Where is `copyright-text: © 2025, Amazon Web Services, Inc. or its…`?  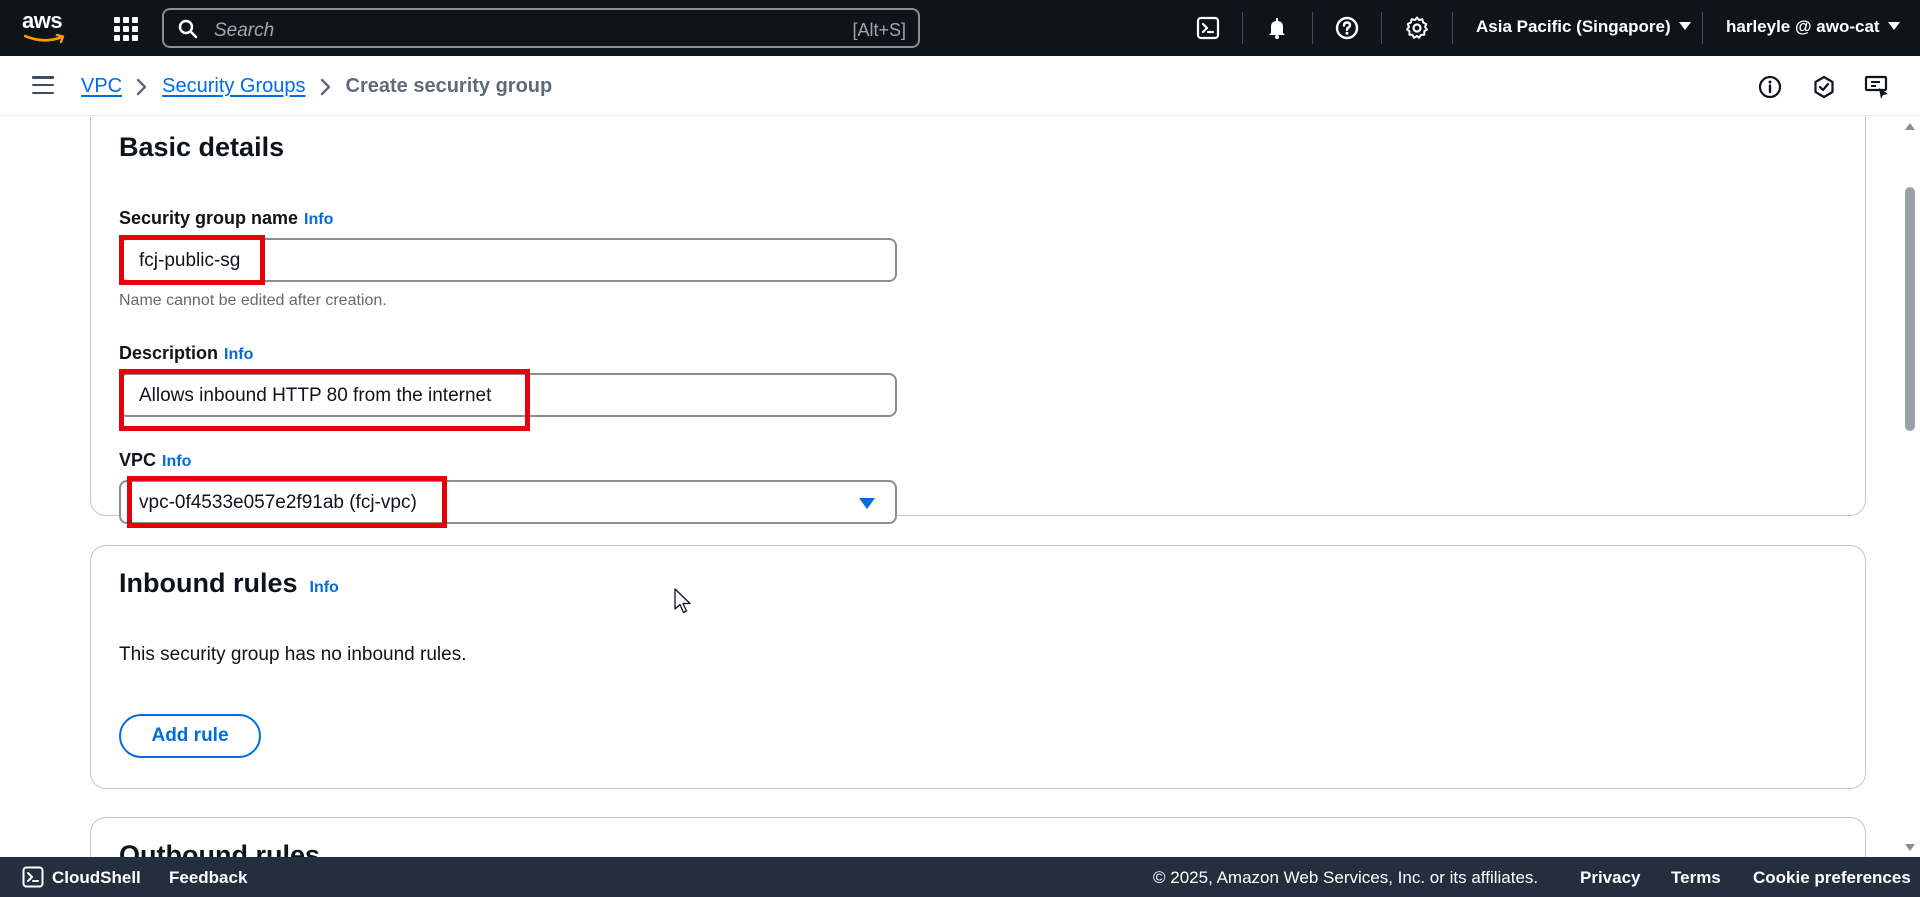
copyright-text: © 2025, Amazon Web Services, Inc. or its… is located at coordinates (1346, 877).